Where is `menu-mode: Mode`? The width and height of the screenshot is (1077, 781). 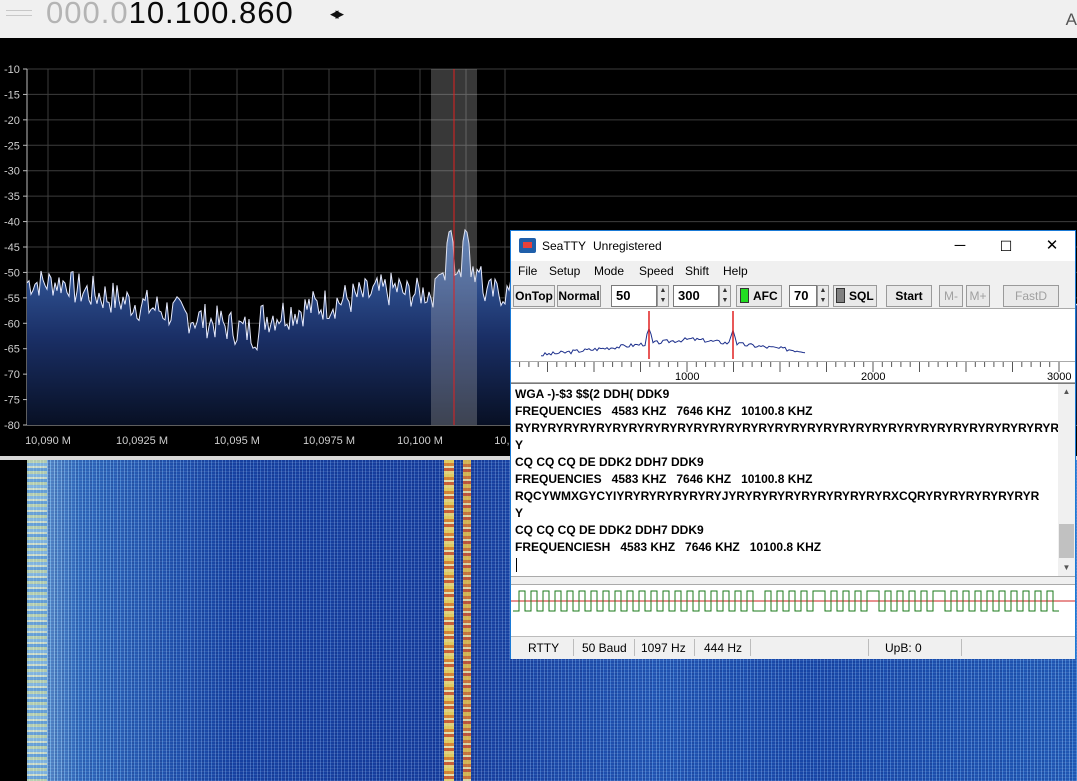 menu-mode: Mode is located at coordinates (609, 271).